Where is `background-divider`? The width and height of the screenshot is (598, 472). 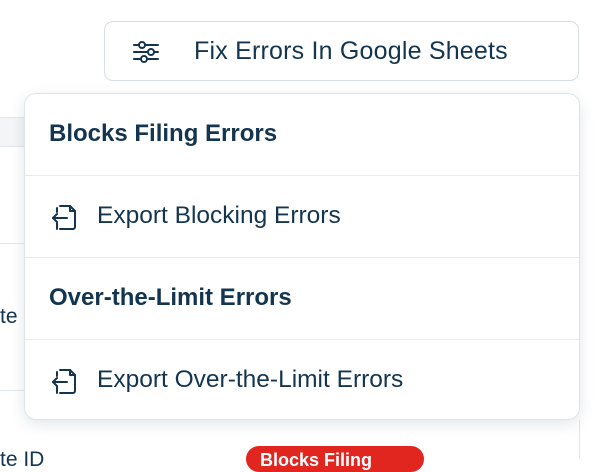
background-divider is located at coordinates (579, 439).